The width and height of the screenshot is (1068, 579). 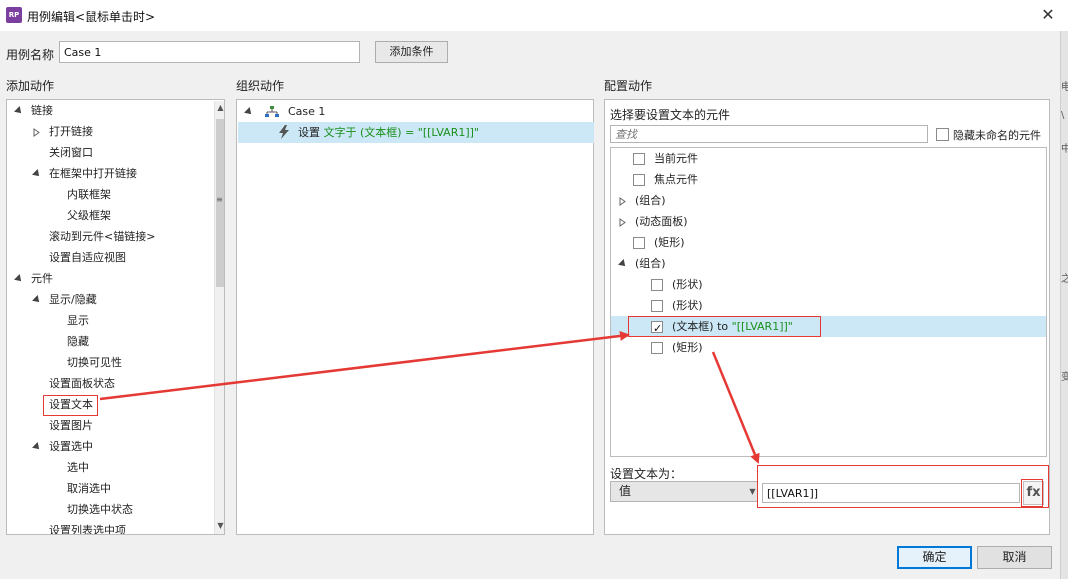 I want to click on scroll-up-icon: ▲, so click(x=219, y=108).